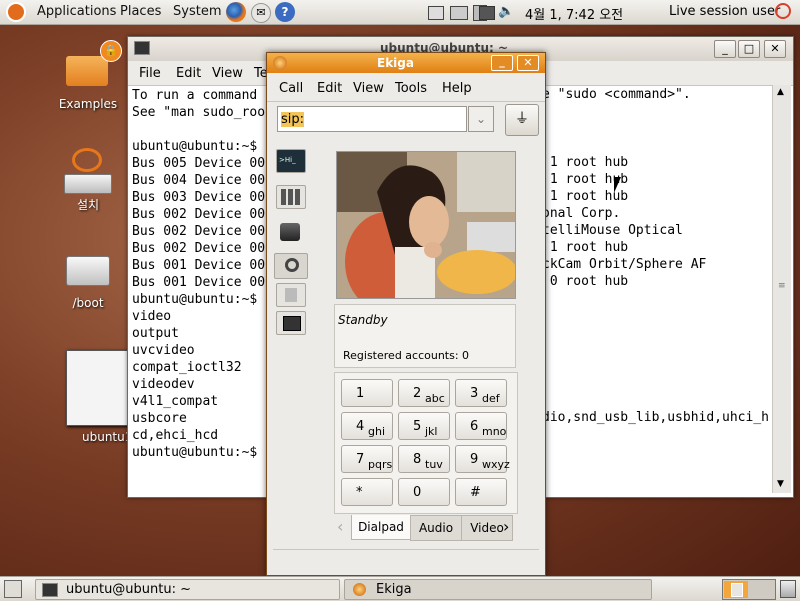 This screenshot has width=800, height=601. I want to click on desktop-icon-install: 설치, so click(88, 182).